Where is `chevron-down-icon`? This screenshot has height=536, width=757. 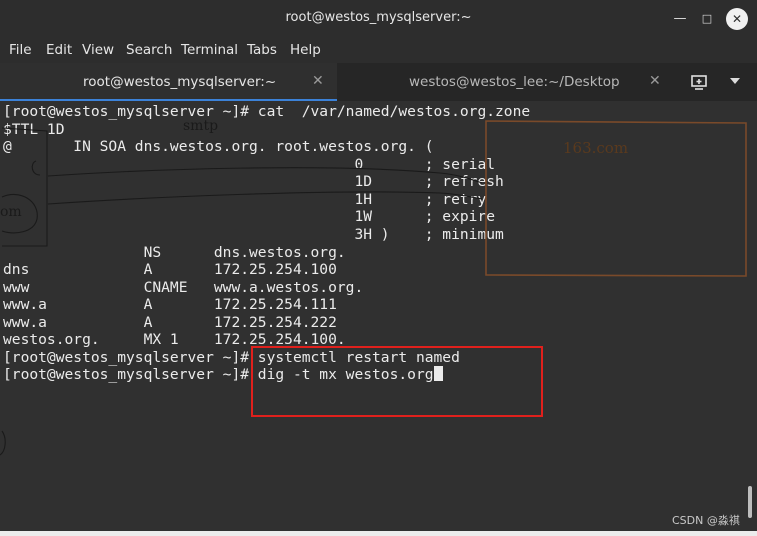
chevron-down-icon is located at coordinates (735, 81).